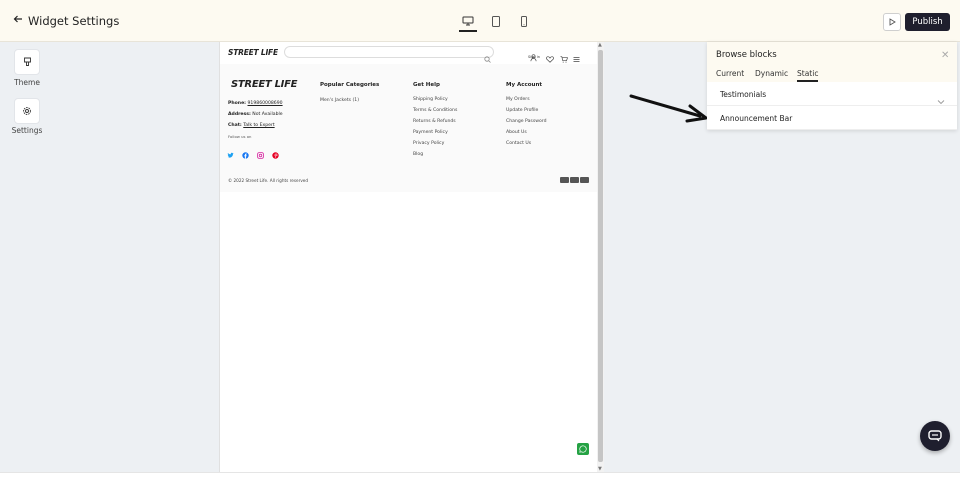 This screenshot has width=960, height=480. I want to click on brush-icon, so click(27, 61).